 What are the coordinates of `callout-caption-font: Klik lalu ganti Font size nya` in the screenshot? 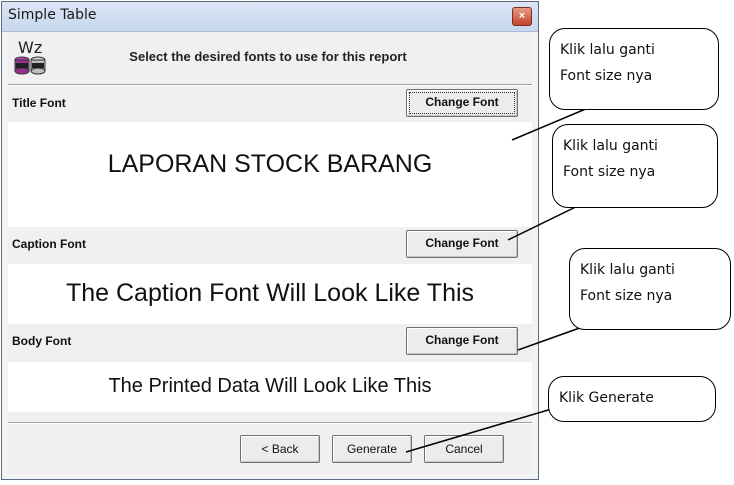 It's located at (635, 166).